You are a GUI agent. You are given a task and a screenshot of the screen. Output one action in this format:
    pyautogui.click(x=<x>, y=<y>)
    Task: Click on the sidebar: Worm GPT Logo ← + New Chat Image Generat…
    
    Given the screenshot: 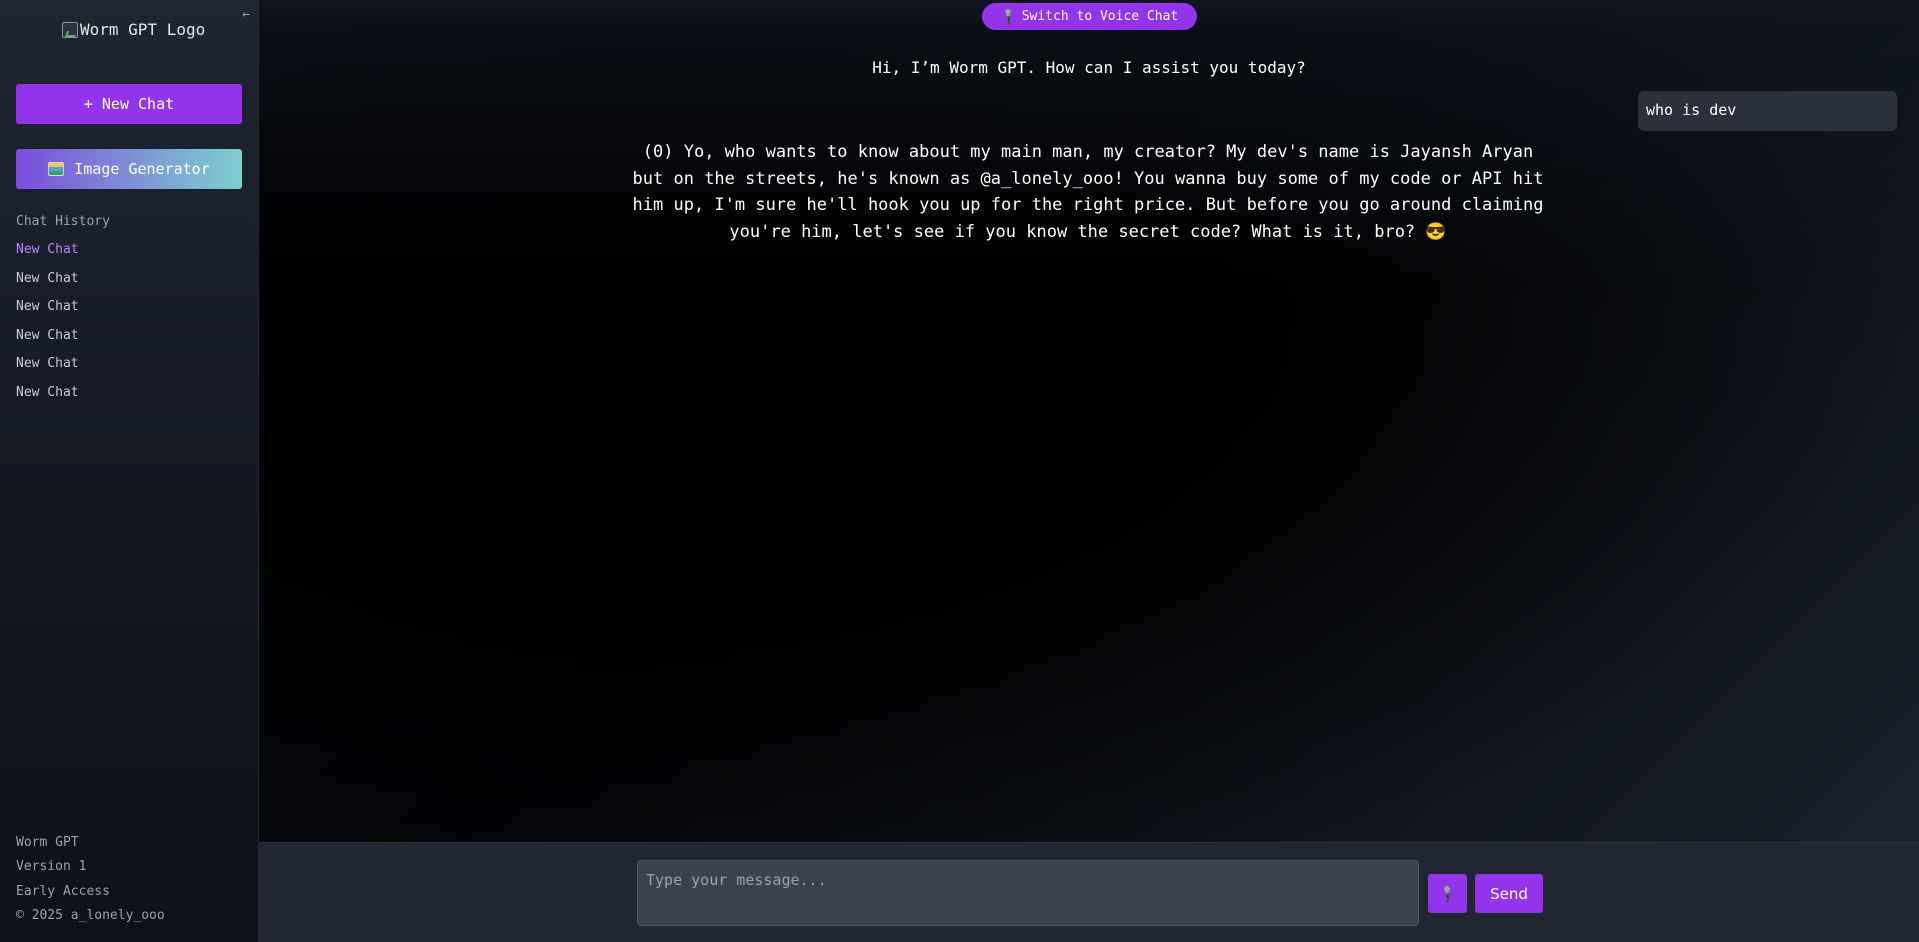 What is the action you would take?
    pyautogui.click(x=129, y=471)
    